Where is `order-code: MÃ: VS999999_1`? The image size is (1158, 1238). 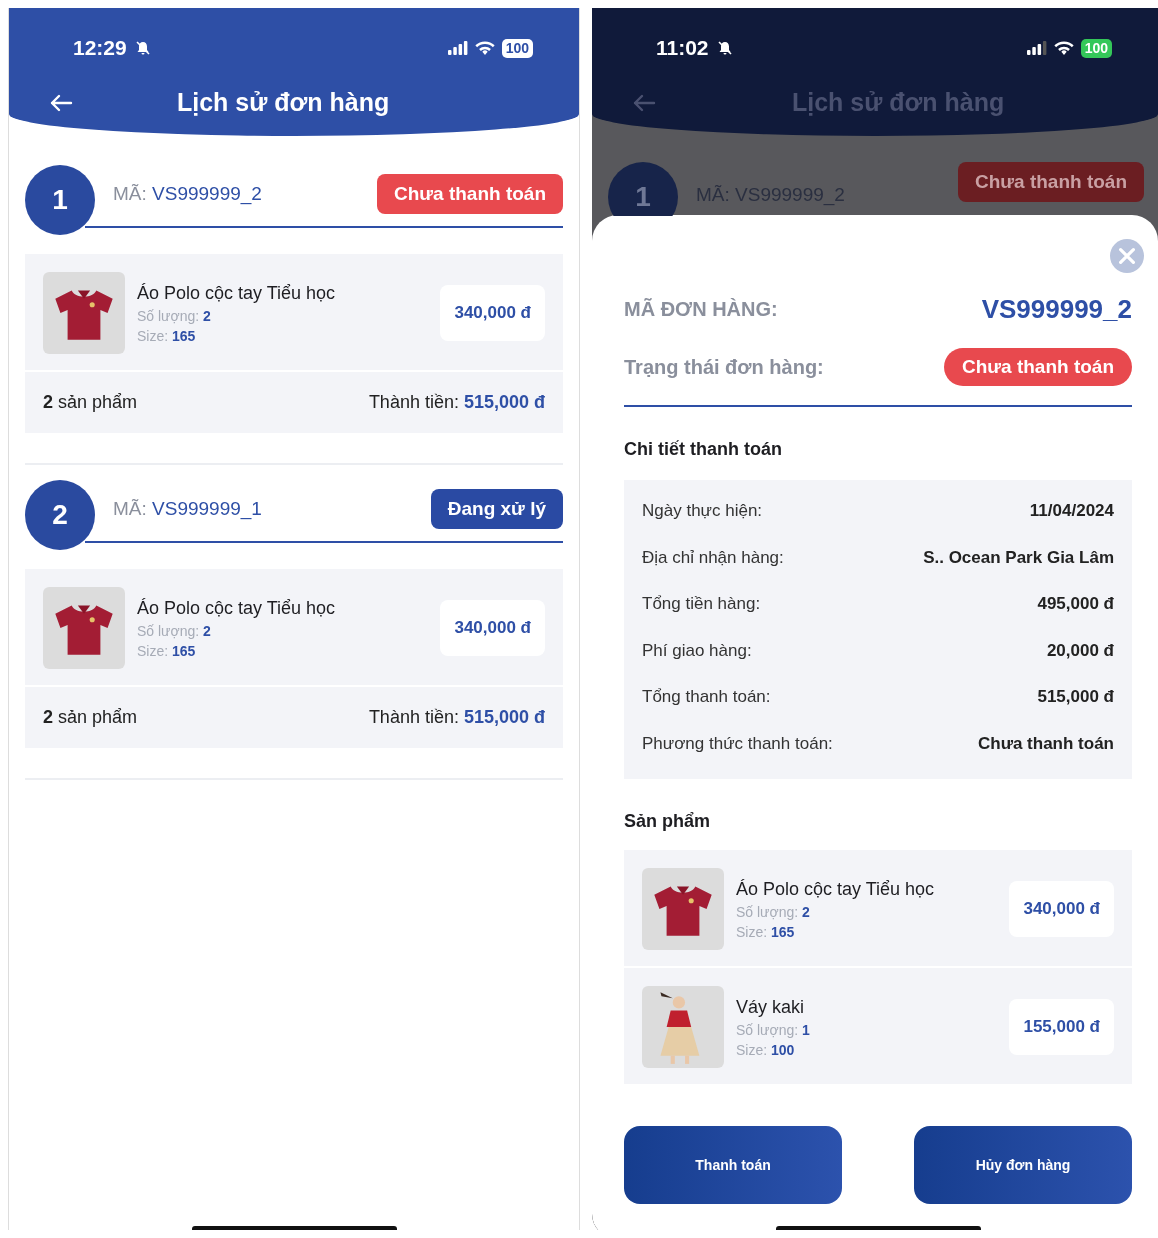
order-code: MÃ: VS999999_1 is located at coordinates (188, 509).